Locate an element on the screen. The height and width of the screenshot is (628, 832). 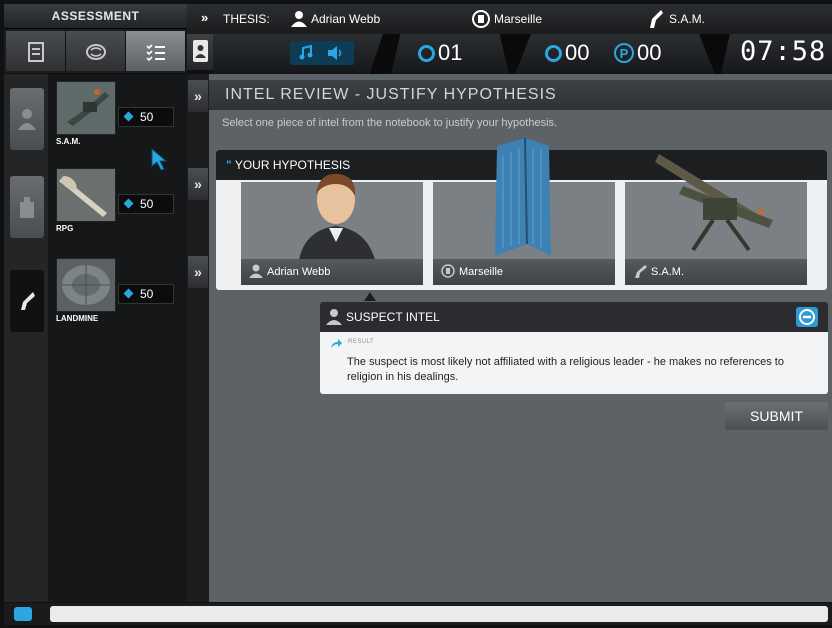
hypothesis-card-suspect: Adrian Webb is located at coordinates (332, 229).